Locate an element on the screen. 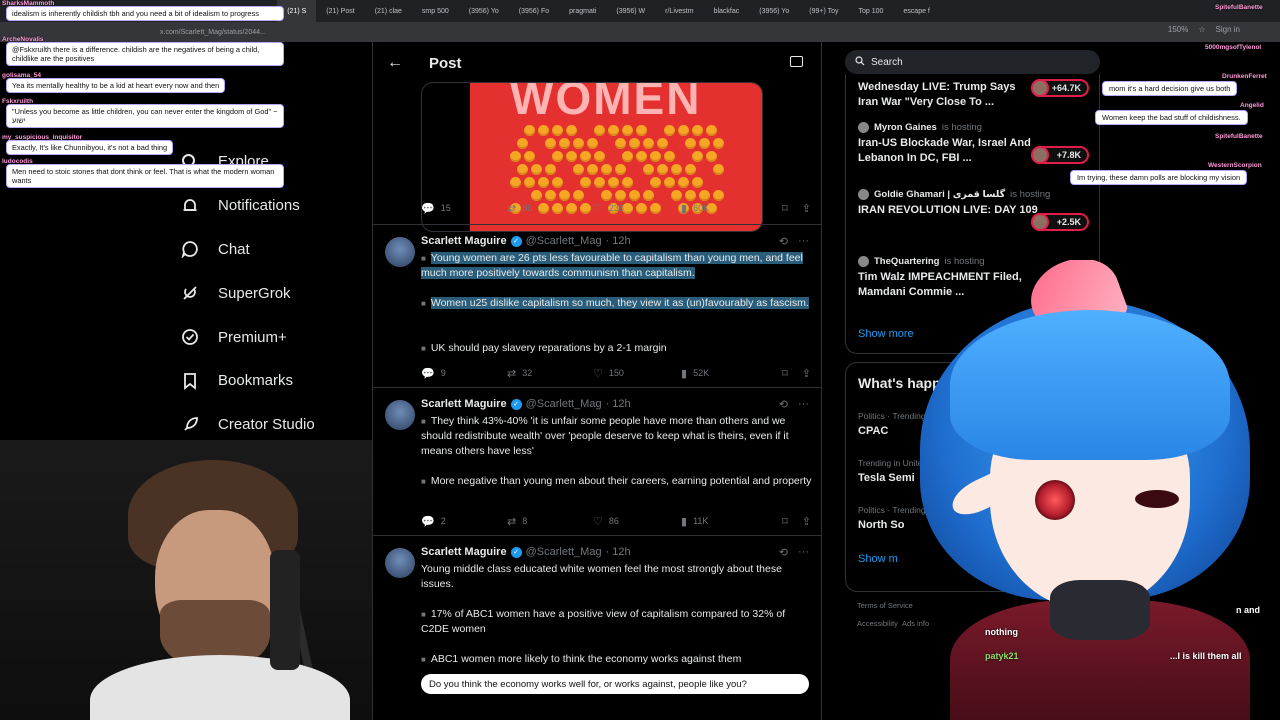 The width and height of the screenshot is (1280, 720). nav-premium-label: Premium+ is located at coordinates (252, 337).